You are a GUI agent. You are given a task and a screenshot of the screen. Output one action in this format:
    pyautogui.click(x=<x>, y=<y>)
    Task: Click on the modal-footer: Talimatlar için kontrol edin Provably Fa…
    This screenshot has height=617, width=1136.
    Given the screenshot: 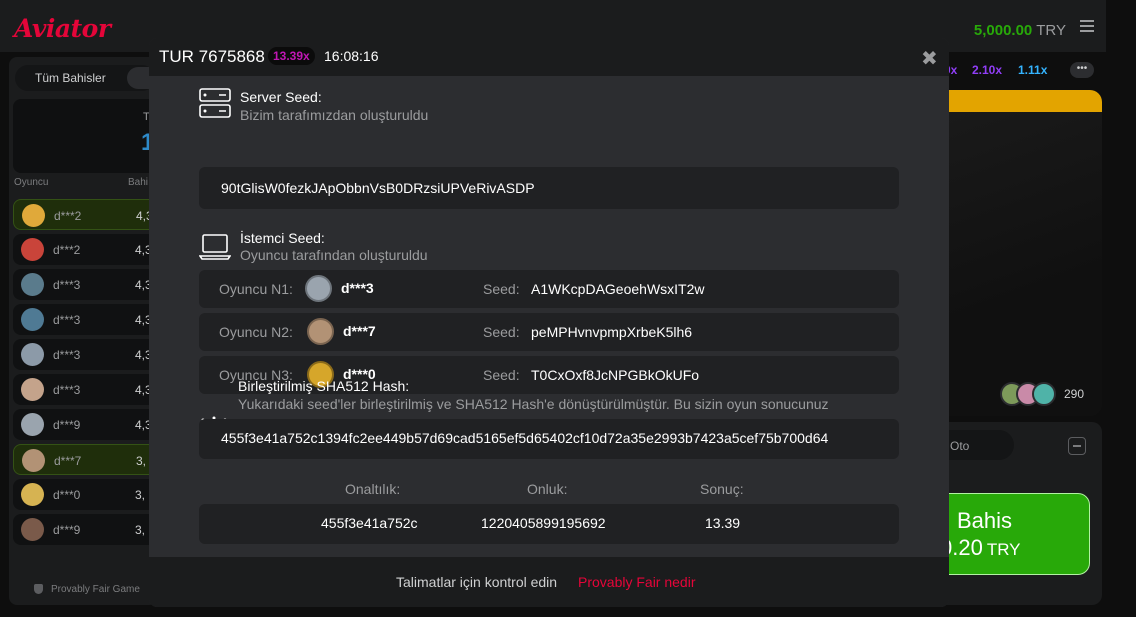 What is the action you would take?
    pyautogui.click(x=549, y=582)
    